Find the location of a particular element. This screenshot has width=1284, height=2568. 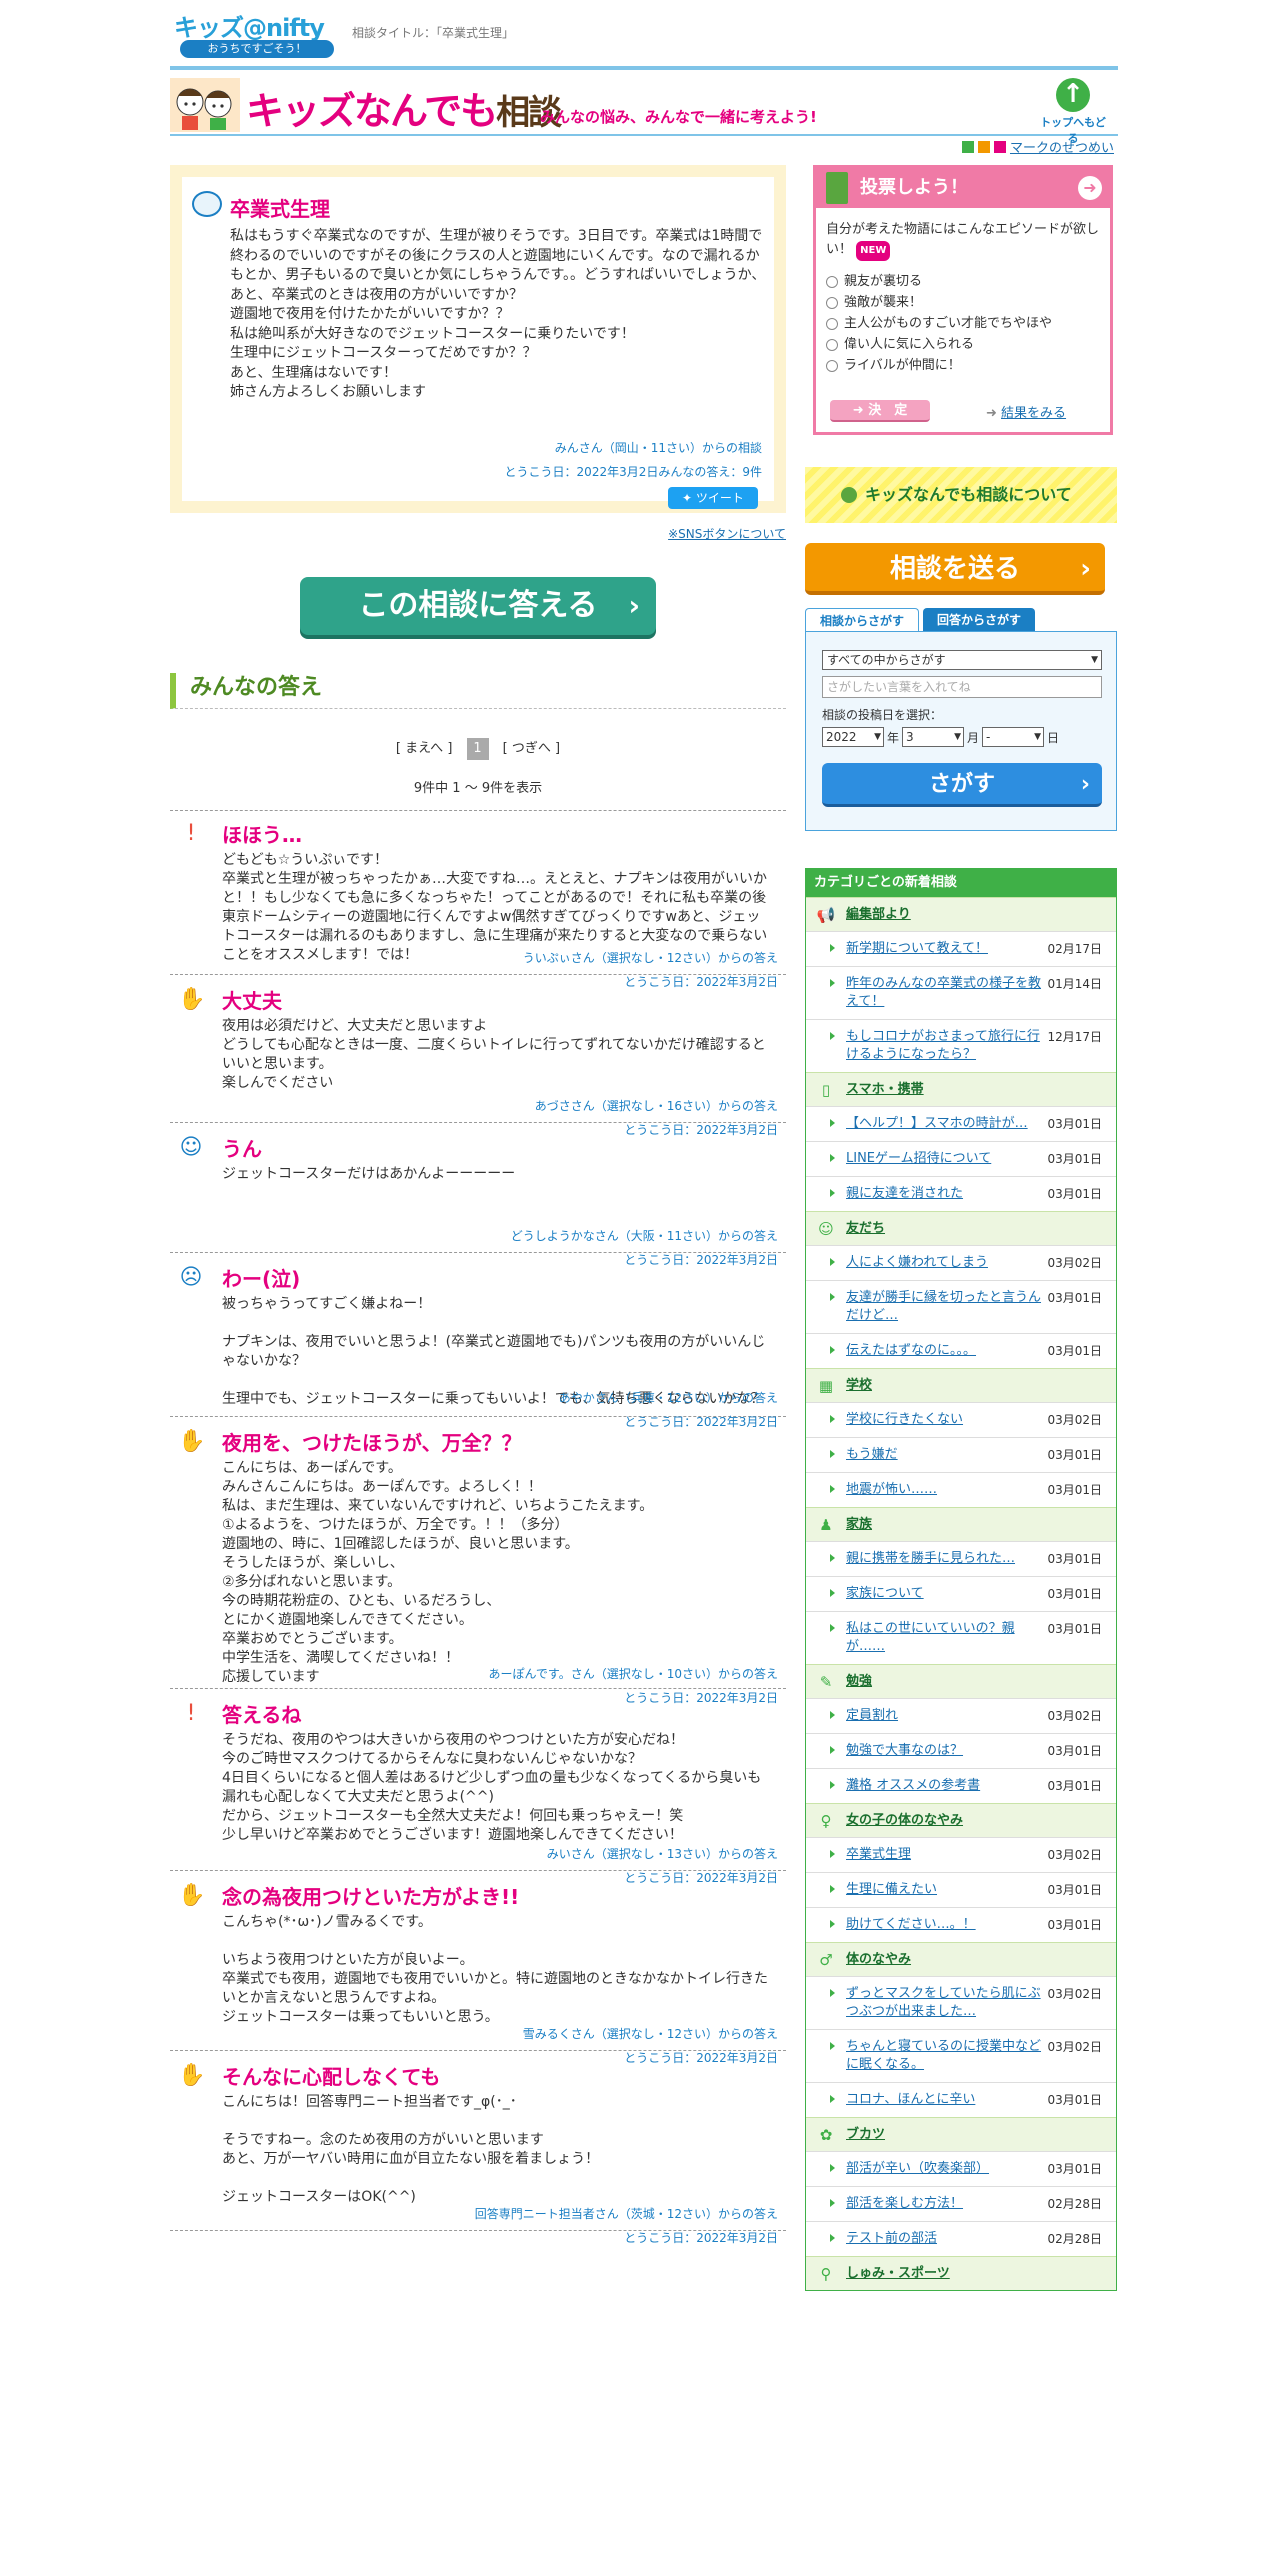

vote-option: 強敵が襲来！ is located at coordinates (963, 302).